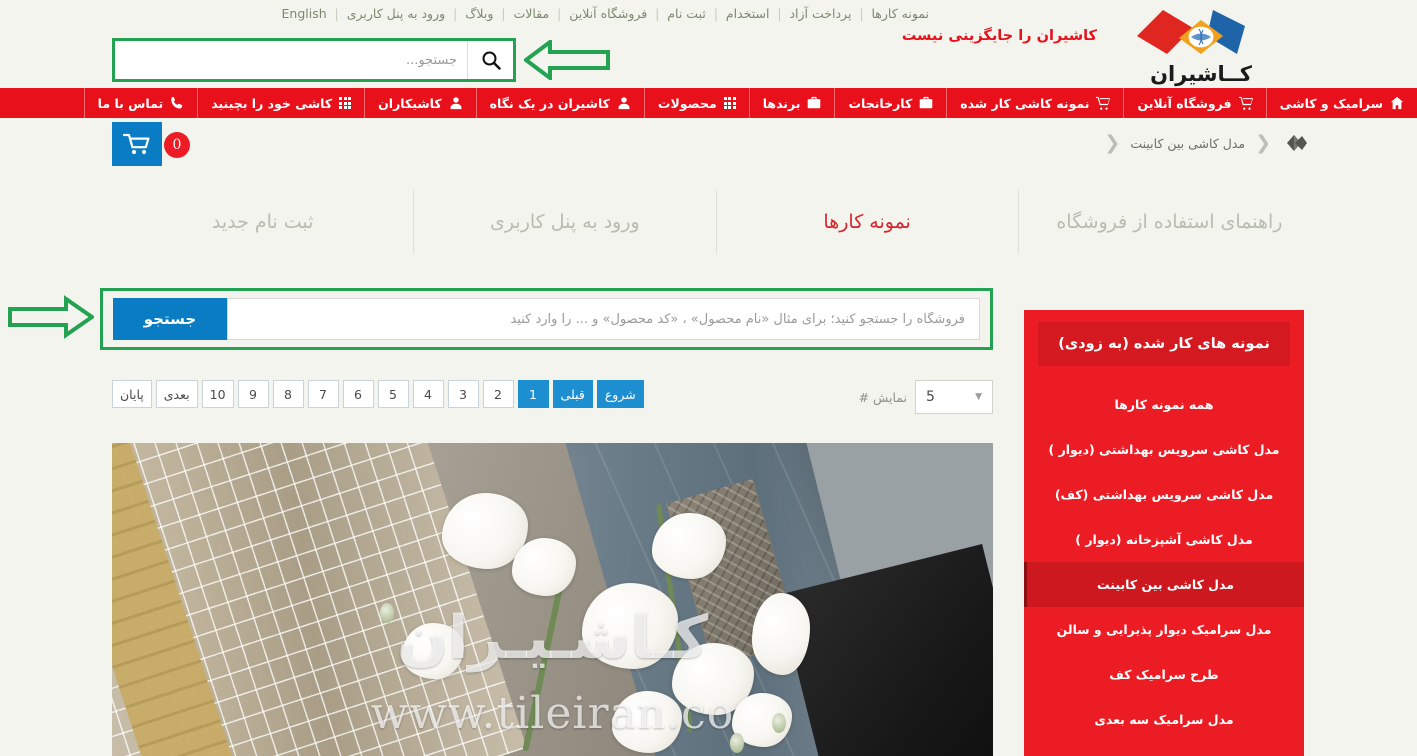 The width and height of the screenshot is (1417, 756). I want to click on mainnav-item-2: نمونه کاشی کار شده, so click(1034, 103).